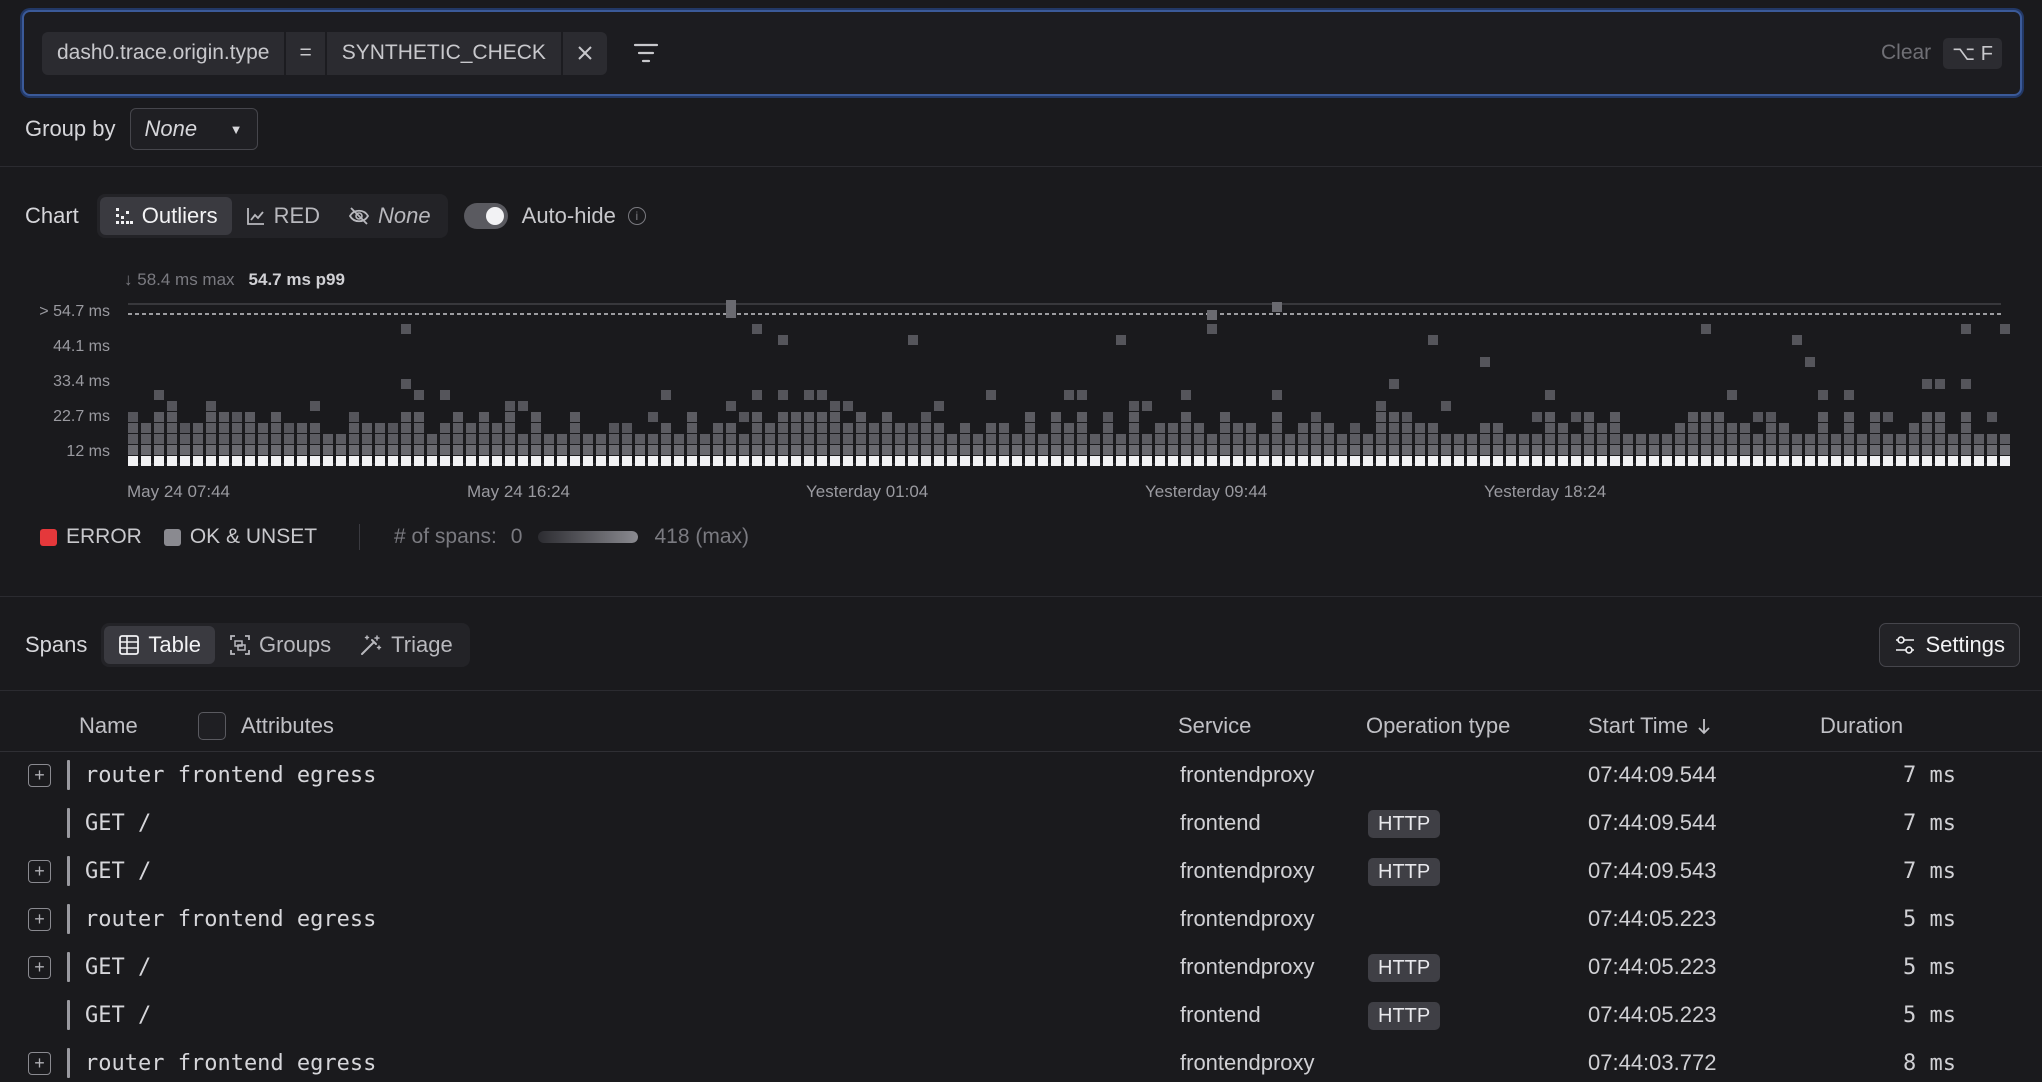 The width and height of the screenshot is (2042, 1082). What do you see at coordinates (485, 216) in the screenshot?
I see `autohide-toggle` at bounding box center [485, 216].